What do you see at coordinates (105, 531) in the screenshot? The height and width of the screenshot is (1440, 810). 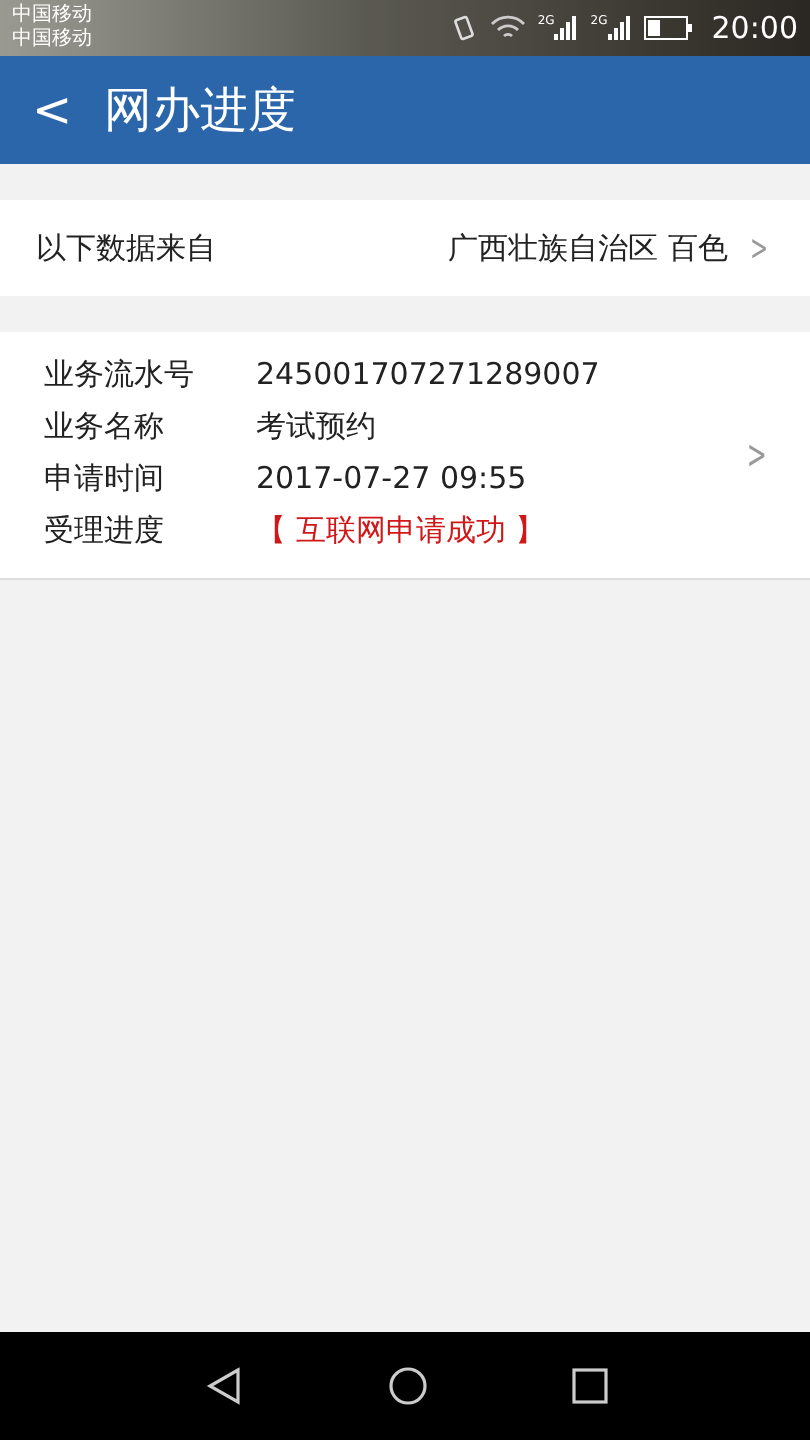 I see `field-label: 受理进度` at bounding box center [105, 531].